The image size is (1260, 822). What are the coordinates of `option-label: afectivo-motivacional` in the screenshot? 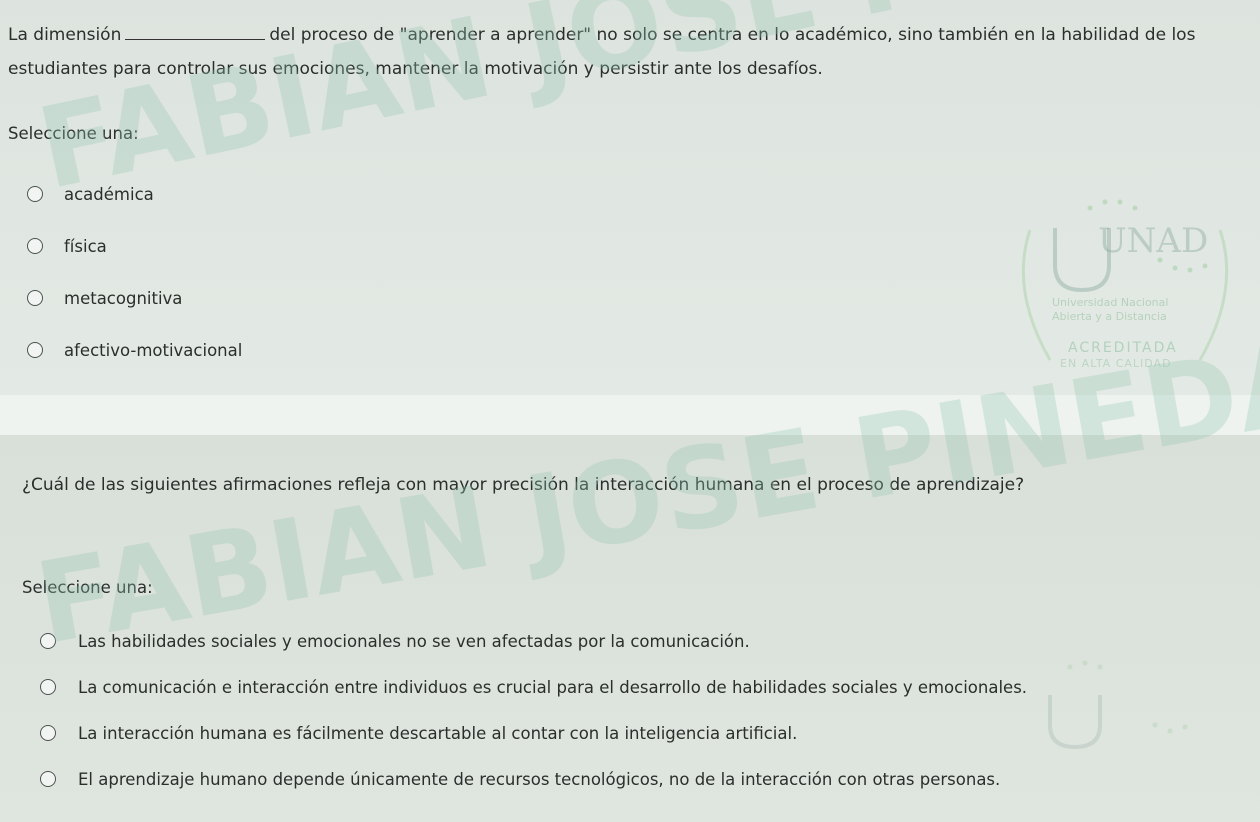 It's located at (153, 350).